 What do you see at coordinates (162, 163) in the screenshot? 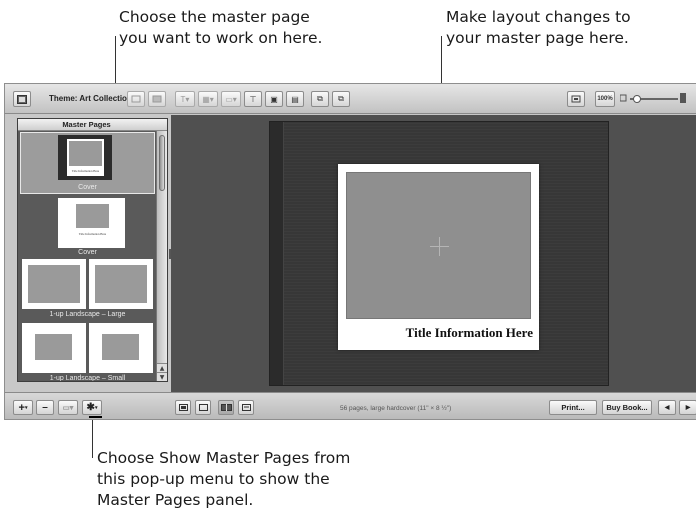
I see `scrollbar-thumb` at bounding box center [162, 163].